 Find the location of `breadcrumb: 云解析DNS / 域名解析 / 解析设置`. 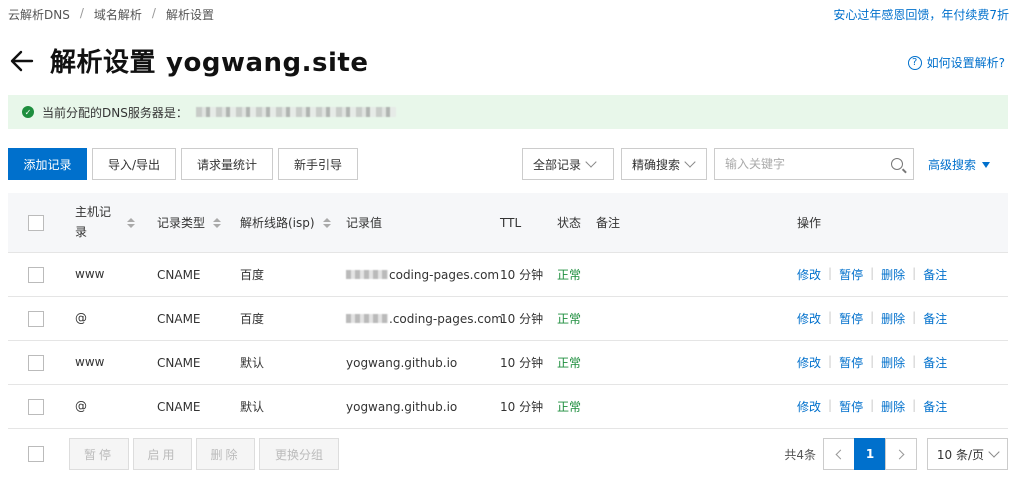

breadcrumb: 云解析DNS / 域名解析 / 解析设置 is located at coordinates (111, 14).